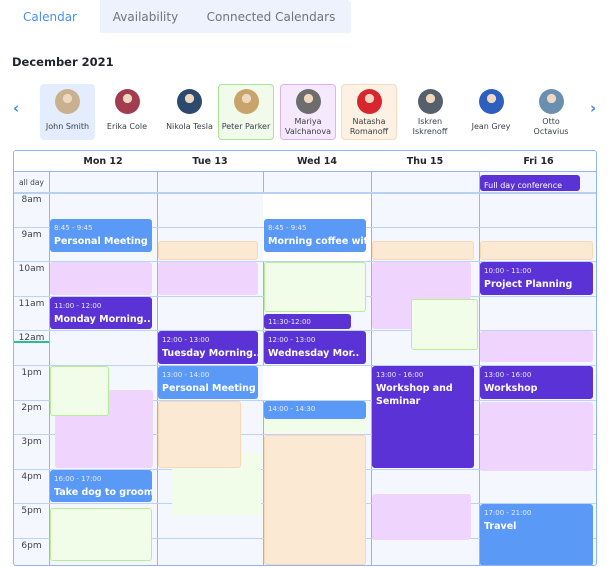 This screenshot has height=567, width=611. I want to click on event-time: 13:00 - 14:00, so click(186, 375).